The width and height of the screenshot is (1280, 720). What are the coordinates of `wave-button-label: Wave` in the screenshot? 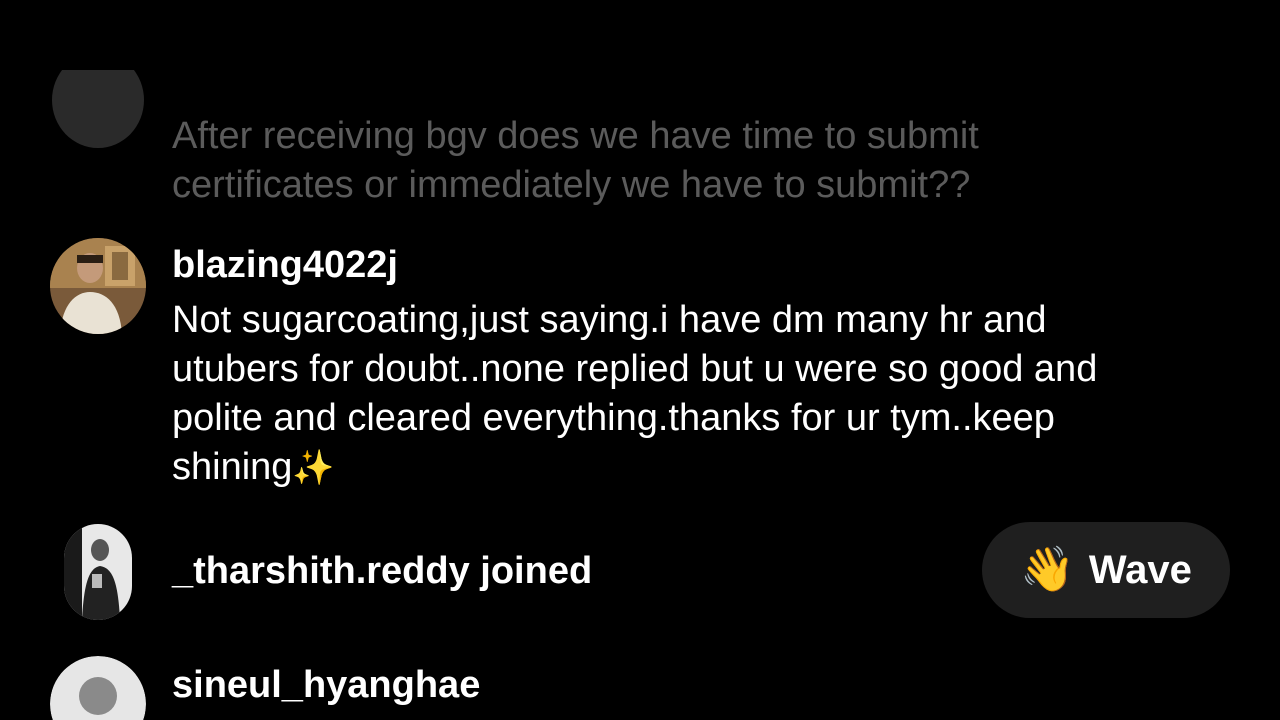 It's located at (1140, 569).